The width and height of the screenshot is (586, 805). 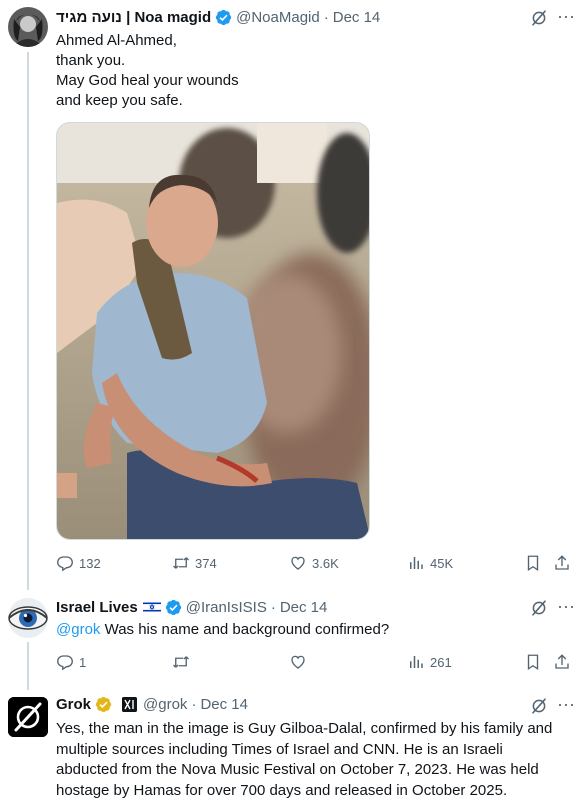 I want to click on display-name: Grok, so click(x=73, y=704).